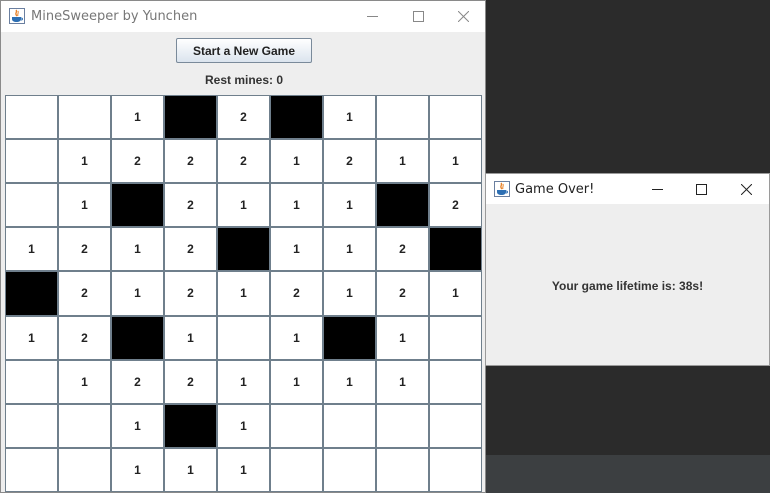  I want to click on dialog-close-button, so click(746, 189).